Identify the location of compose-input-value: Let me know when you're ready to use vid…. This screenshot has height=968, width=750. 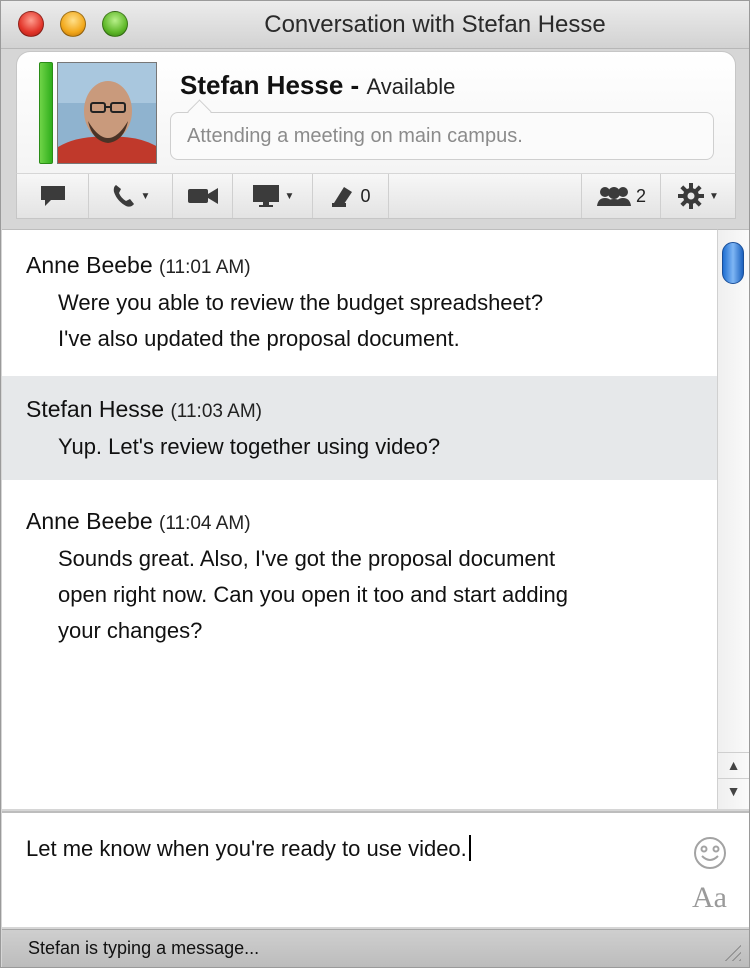
(246, 848).